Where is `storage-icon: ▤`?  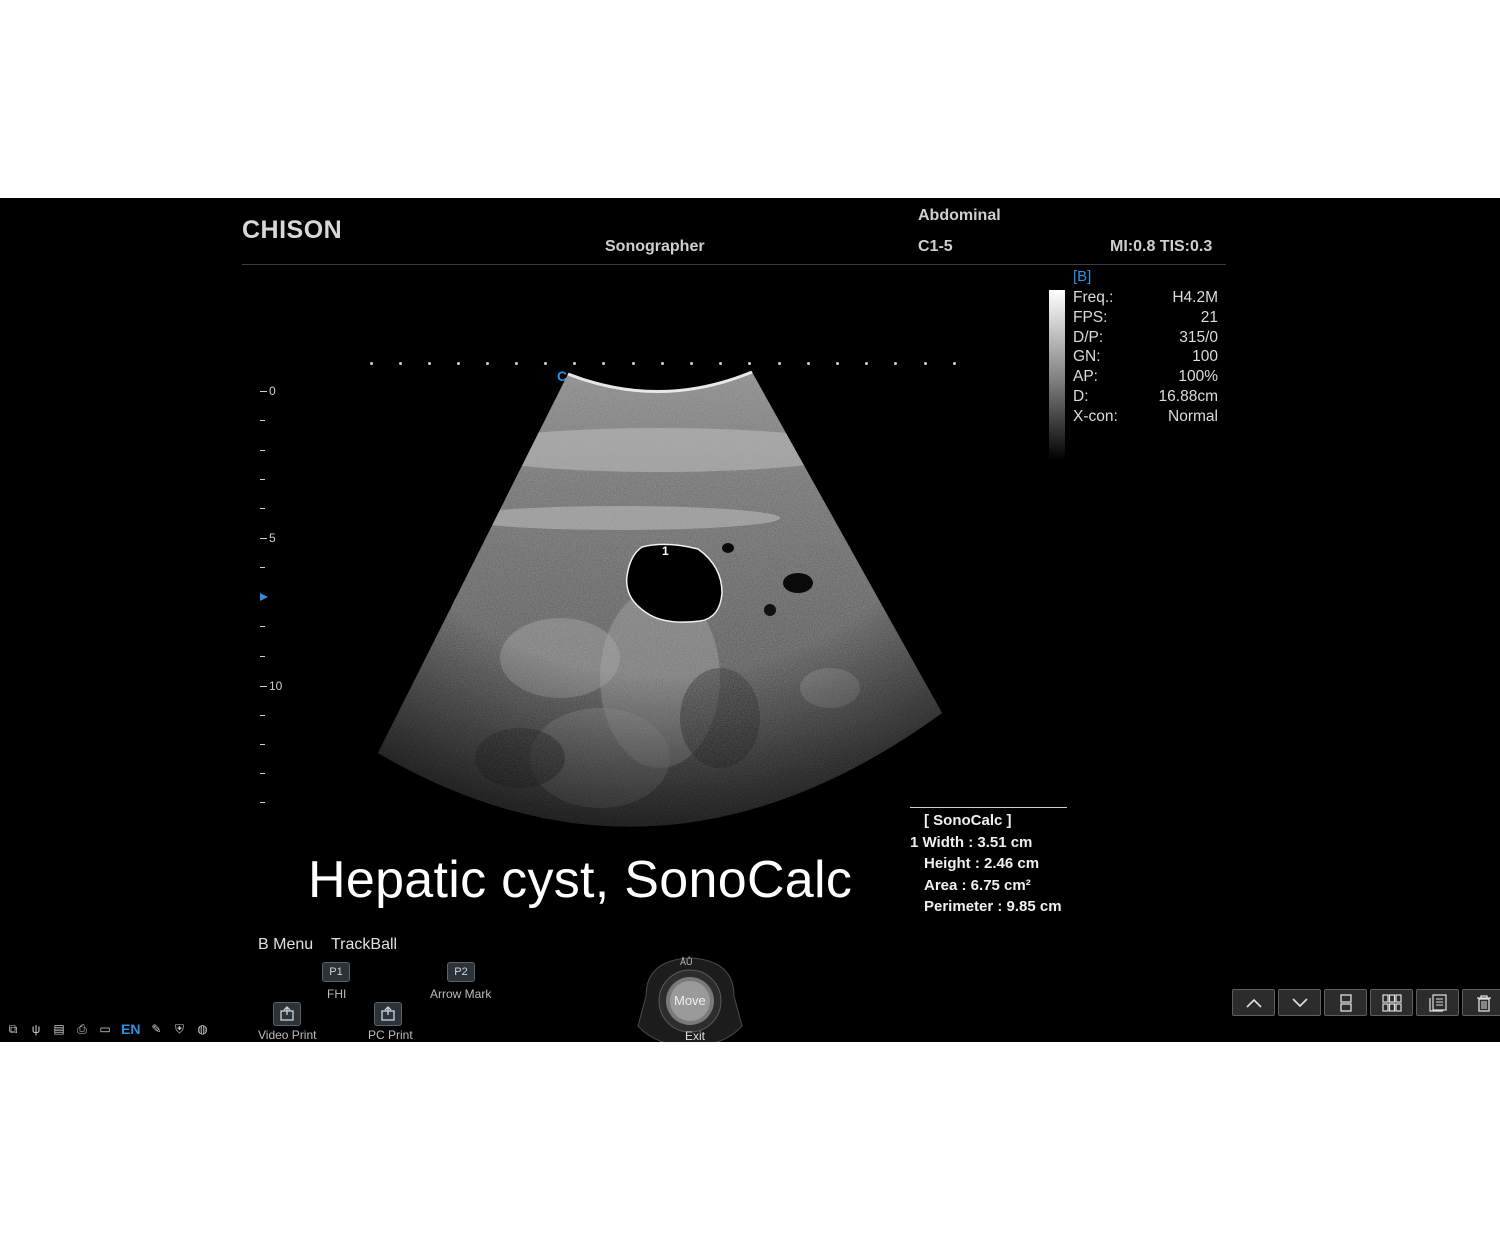
storage-icon: ▤ is located at coordinates (59, 1029).